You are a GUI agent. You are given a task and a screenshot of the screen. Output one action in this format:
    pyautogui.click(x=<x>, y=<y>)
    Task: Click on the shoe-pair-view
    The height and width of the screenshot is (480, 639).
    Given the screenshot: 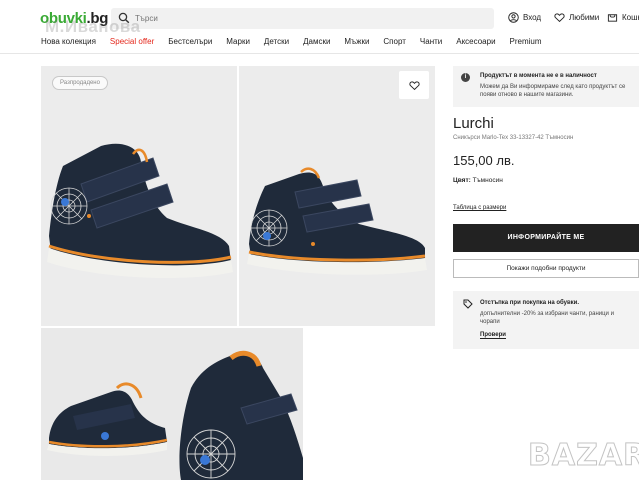 What is the action you would take?
    pyautogui.click(x=175, y=415)
    